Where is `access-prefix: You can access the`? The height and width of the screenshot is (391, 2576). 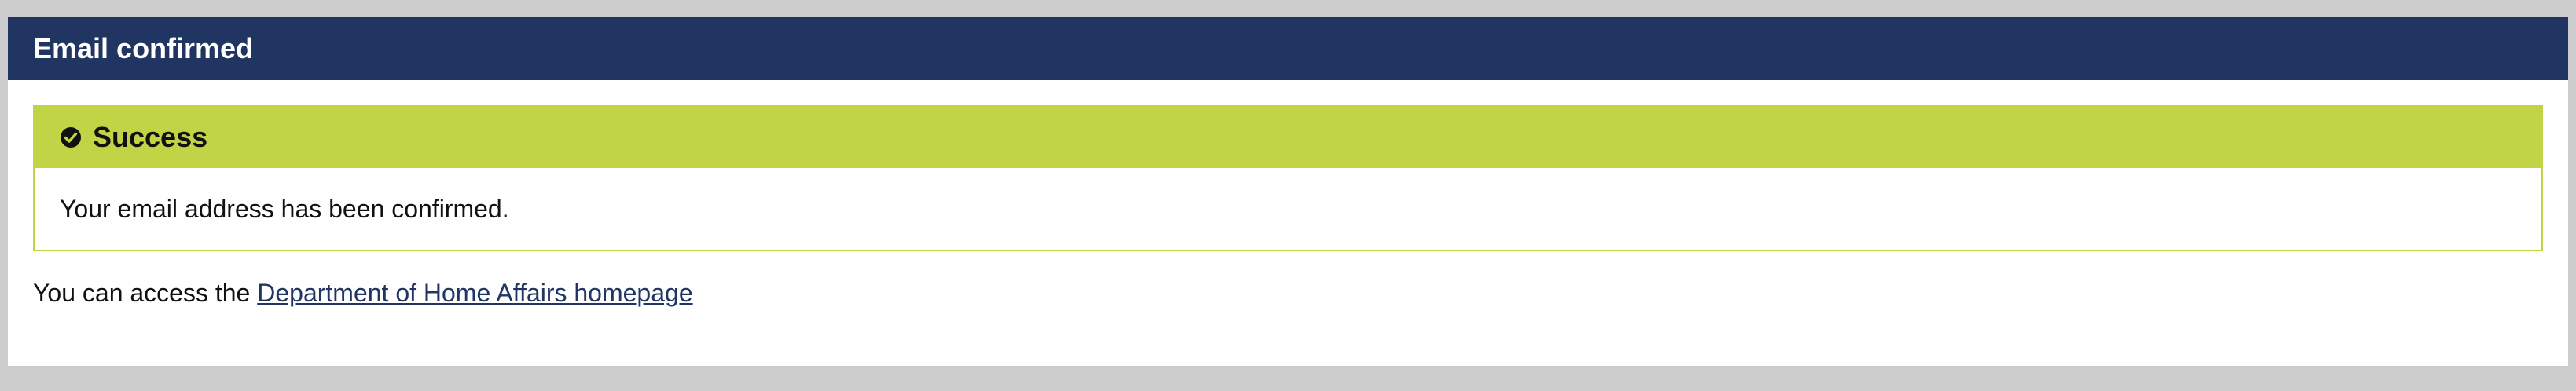
access-prefix: You can access the is located at coordinates (145, 293).